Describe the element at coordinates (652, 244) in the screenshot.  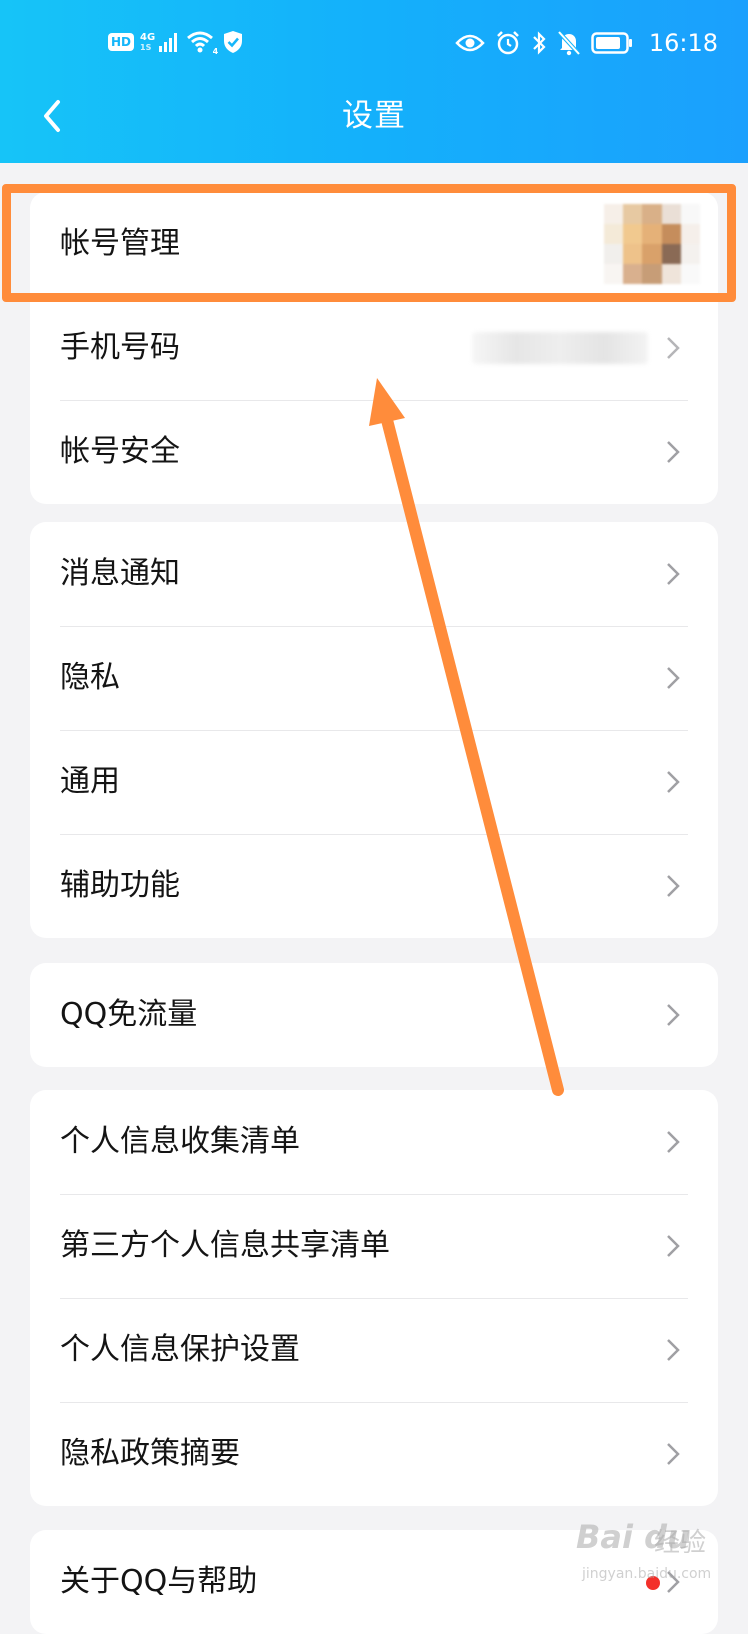
I see `avatar` at that location.